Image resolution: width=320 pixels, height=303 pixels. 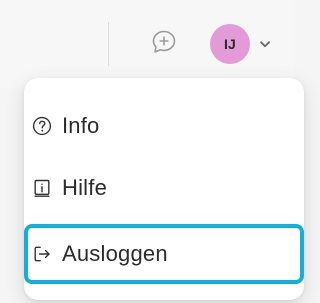 What do you see at coordinates (42, 126) in the screenshot?
I see `question-circle-icon` at bounding box center [42, 126].